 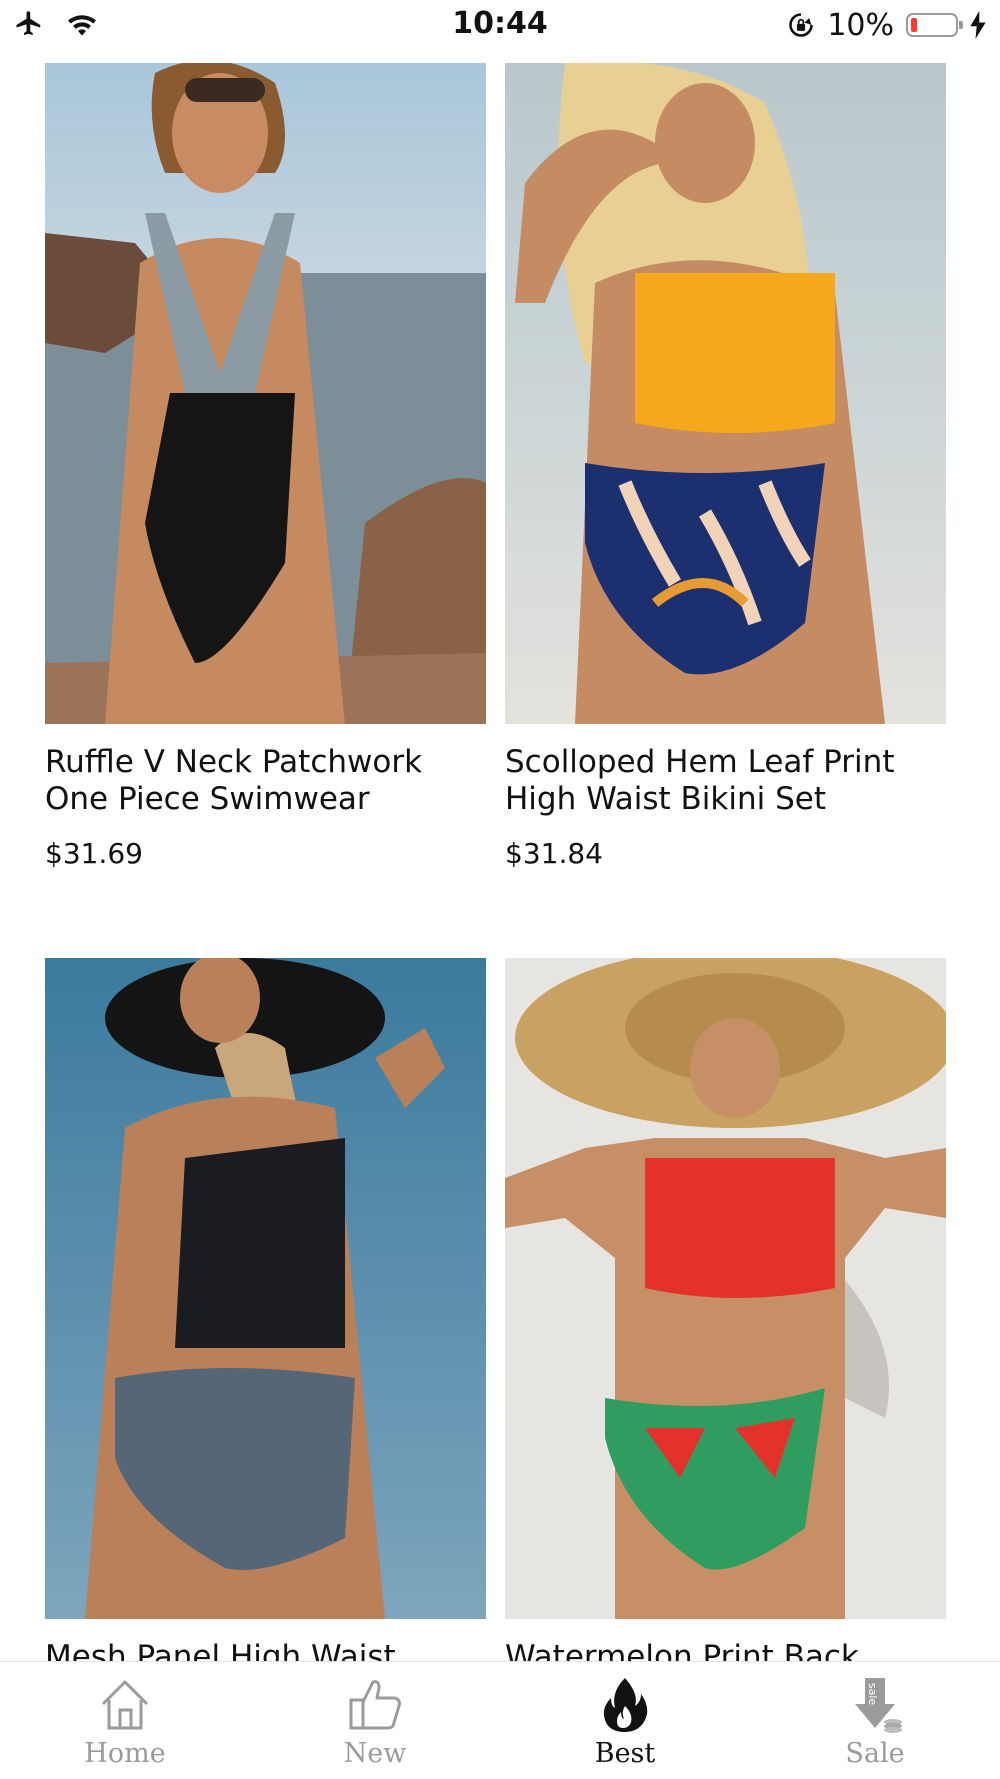 I want to click on bottom-tab-bar: Home New Best sale Sale, so click(x=500, y=1720).